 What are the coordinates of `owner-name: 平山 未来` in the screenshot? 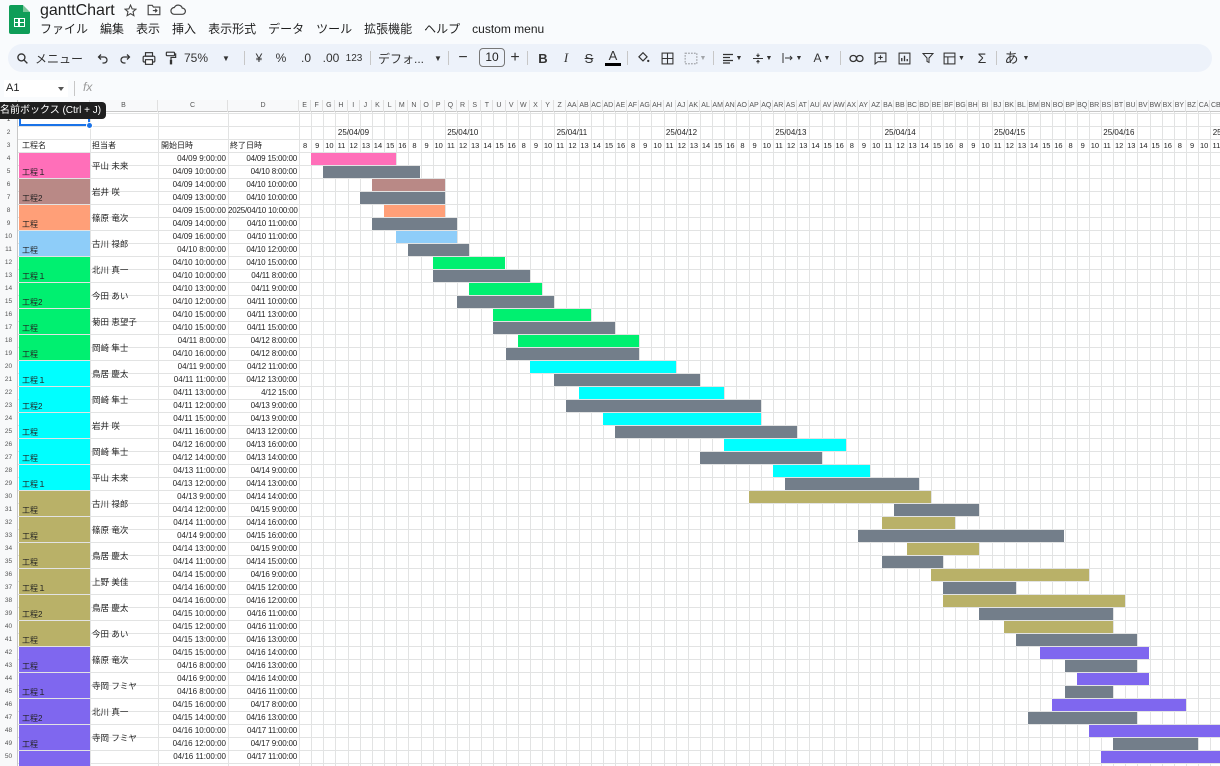 It's located at (110, 478).